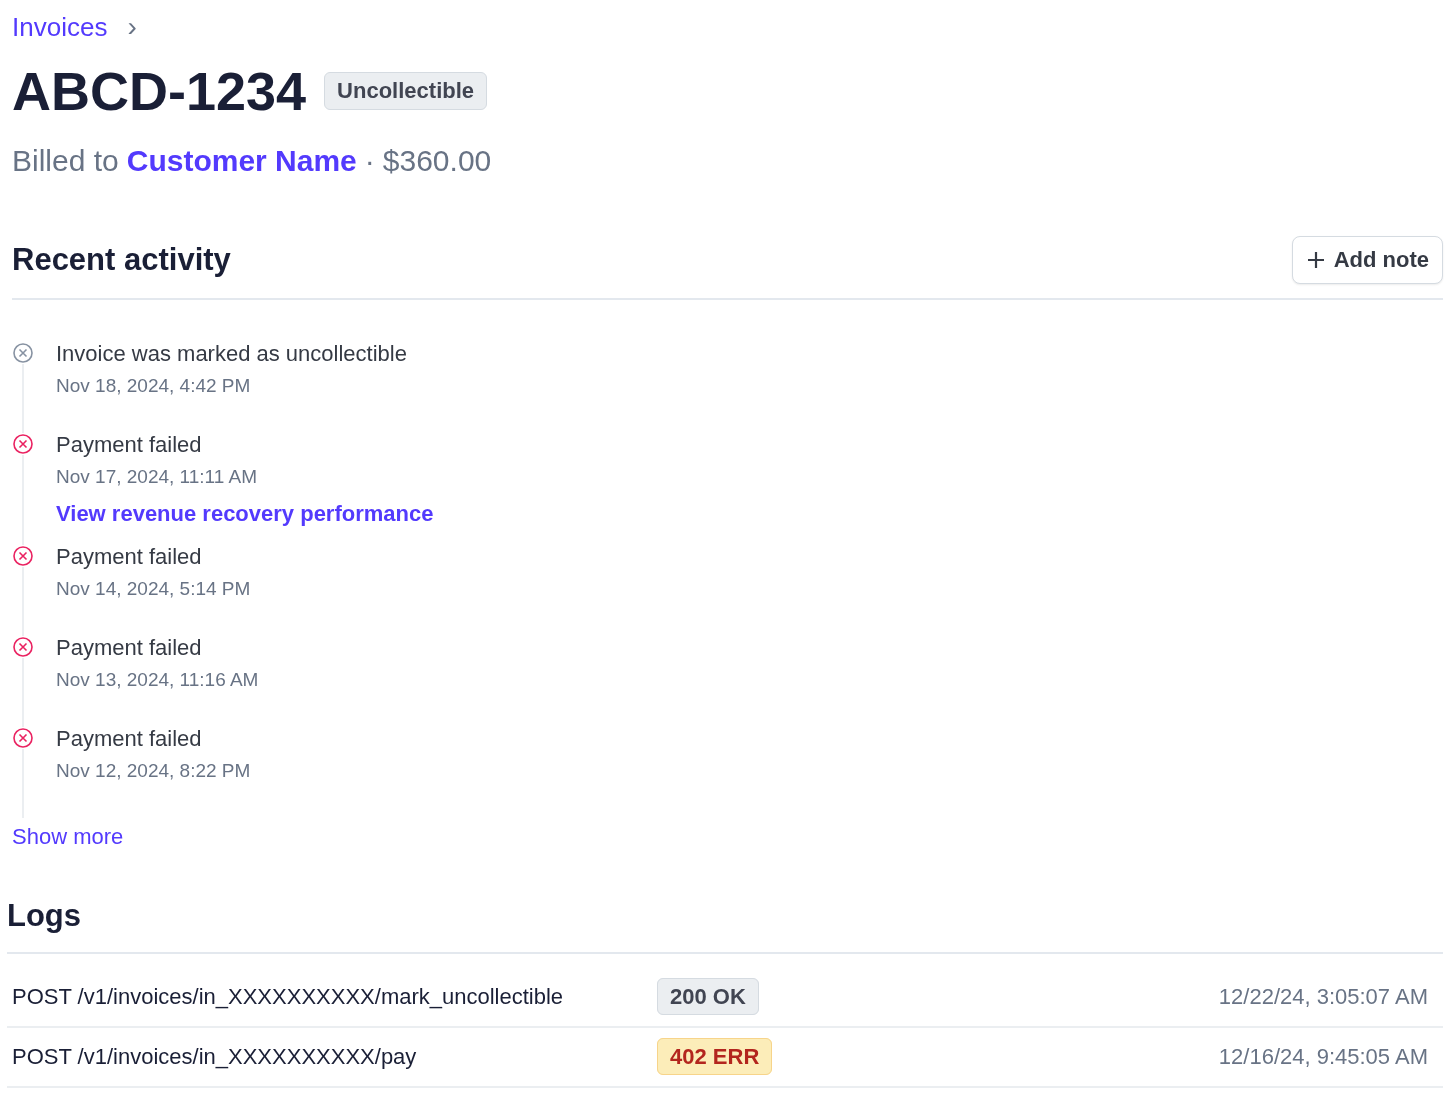  I want to click on section-title: Logs, so click(44, 916).